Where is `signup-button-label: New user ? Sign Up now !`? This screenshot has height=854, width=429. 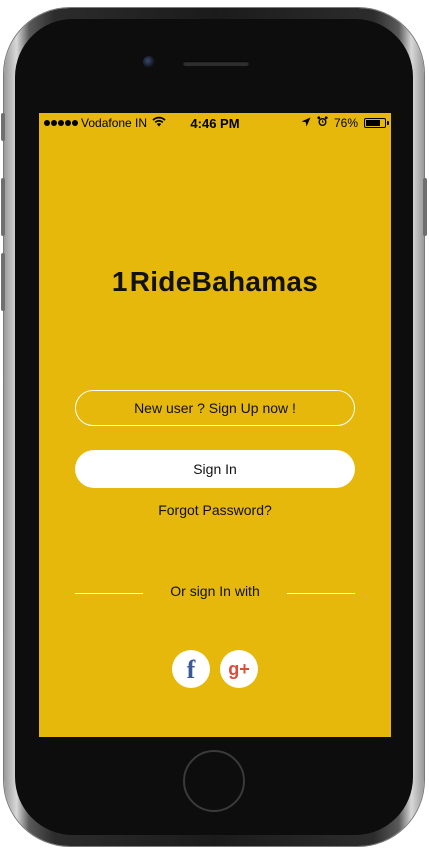 signup-button-label: New user ? Sign Up now ! is located at coordinates (215, 408).